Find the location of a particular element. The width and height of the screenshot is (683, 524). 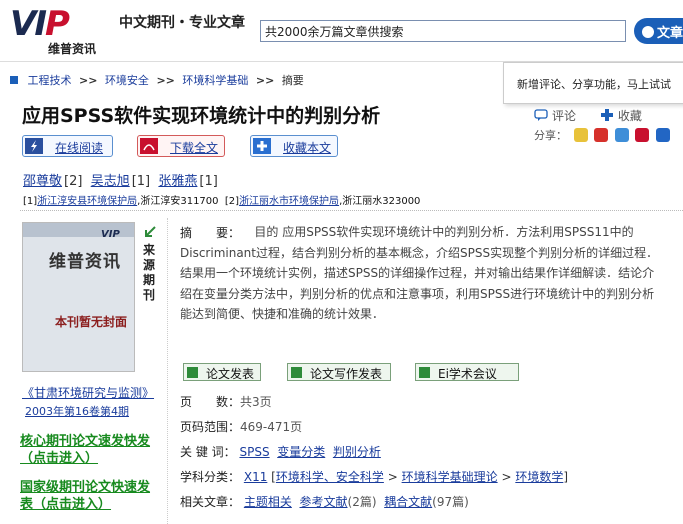

search-icon is located at coordinates (648, 32).